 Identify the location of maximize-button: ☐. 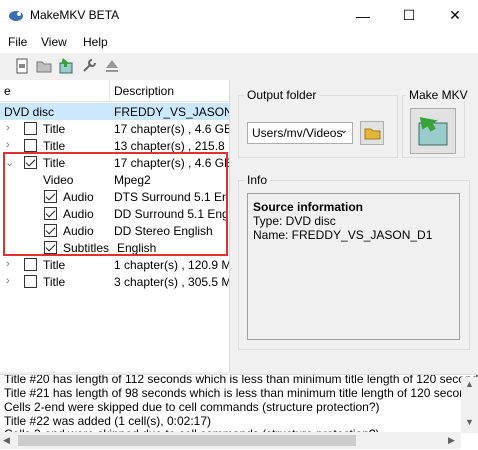
(409, 15).